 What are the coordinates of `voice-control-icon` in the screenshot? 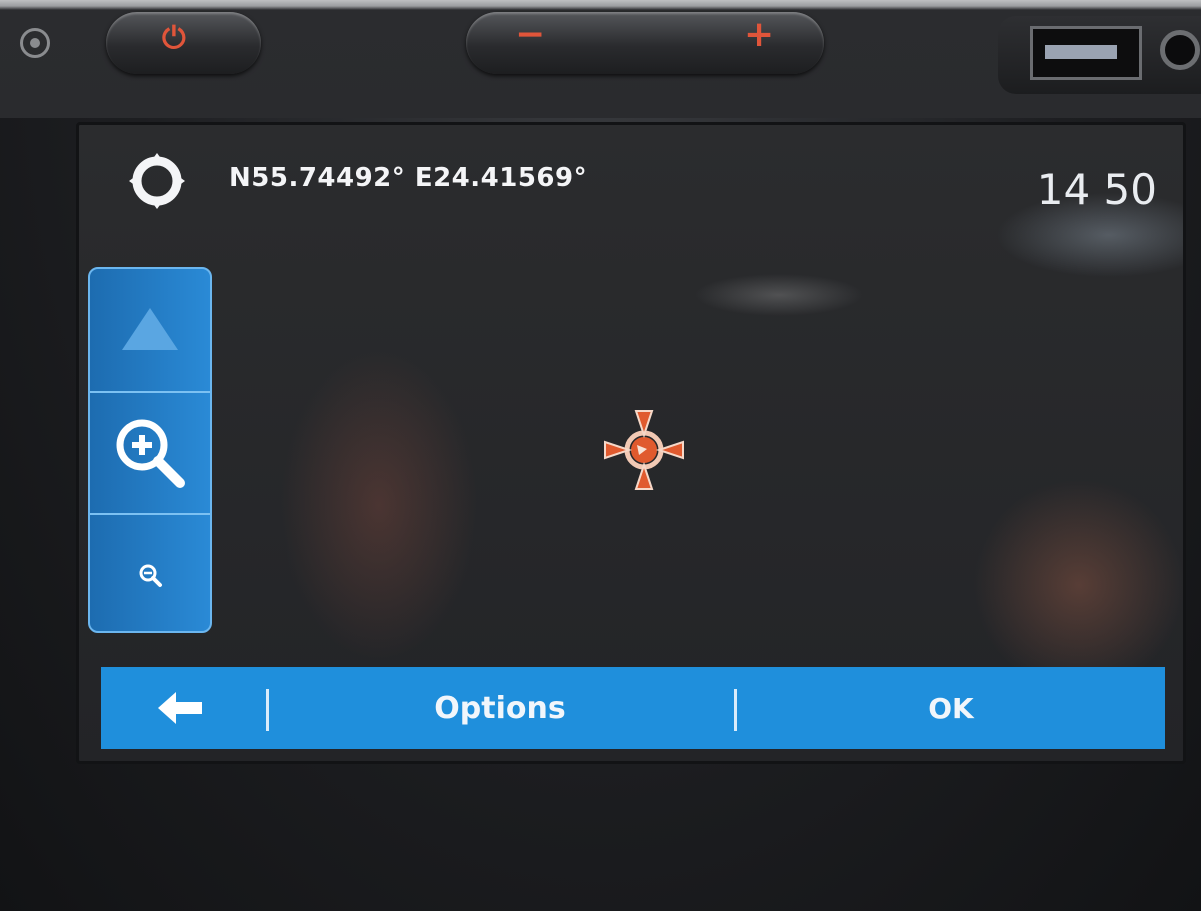 It's located at (35, 43).